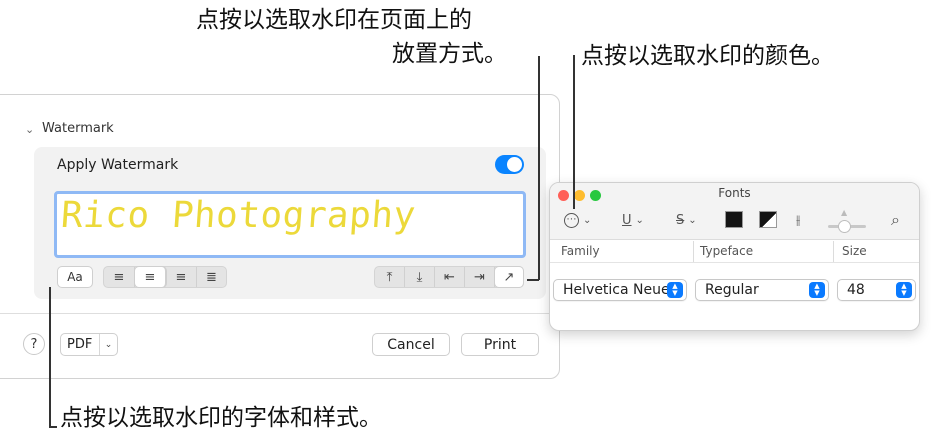 This screenshot has width=931, height=442. What do you see at coordinates (411, 344) in the screenshot?
I see `cancel-button: Cancel` at bounding box center [411, 344].